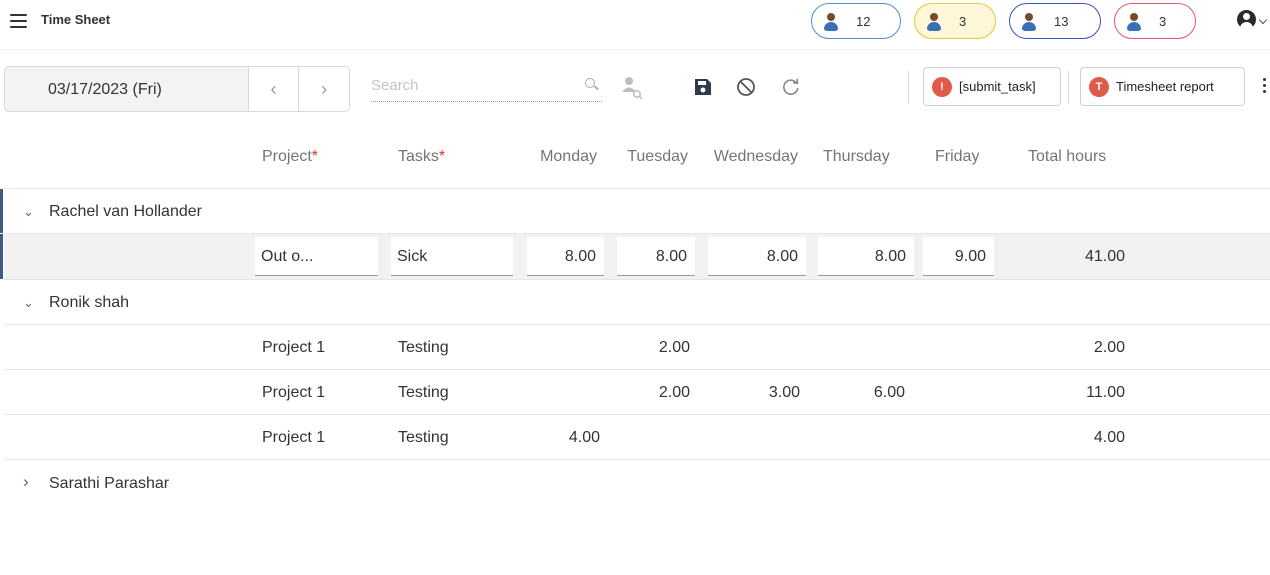 This screenshot has height=575, width=1270. I want to click on column-header-thursday: Thursday, so click(856, 157).